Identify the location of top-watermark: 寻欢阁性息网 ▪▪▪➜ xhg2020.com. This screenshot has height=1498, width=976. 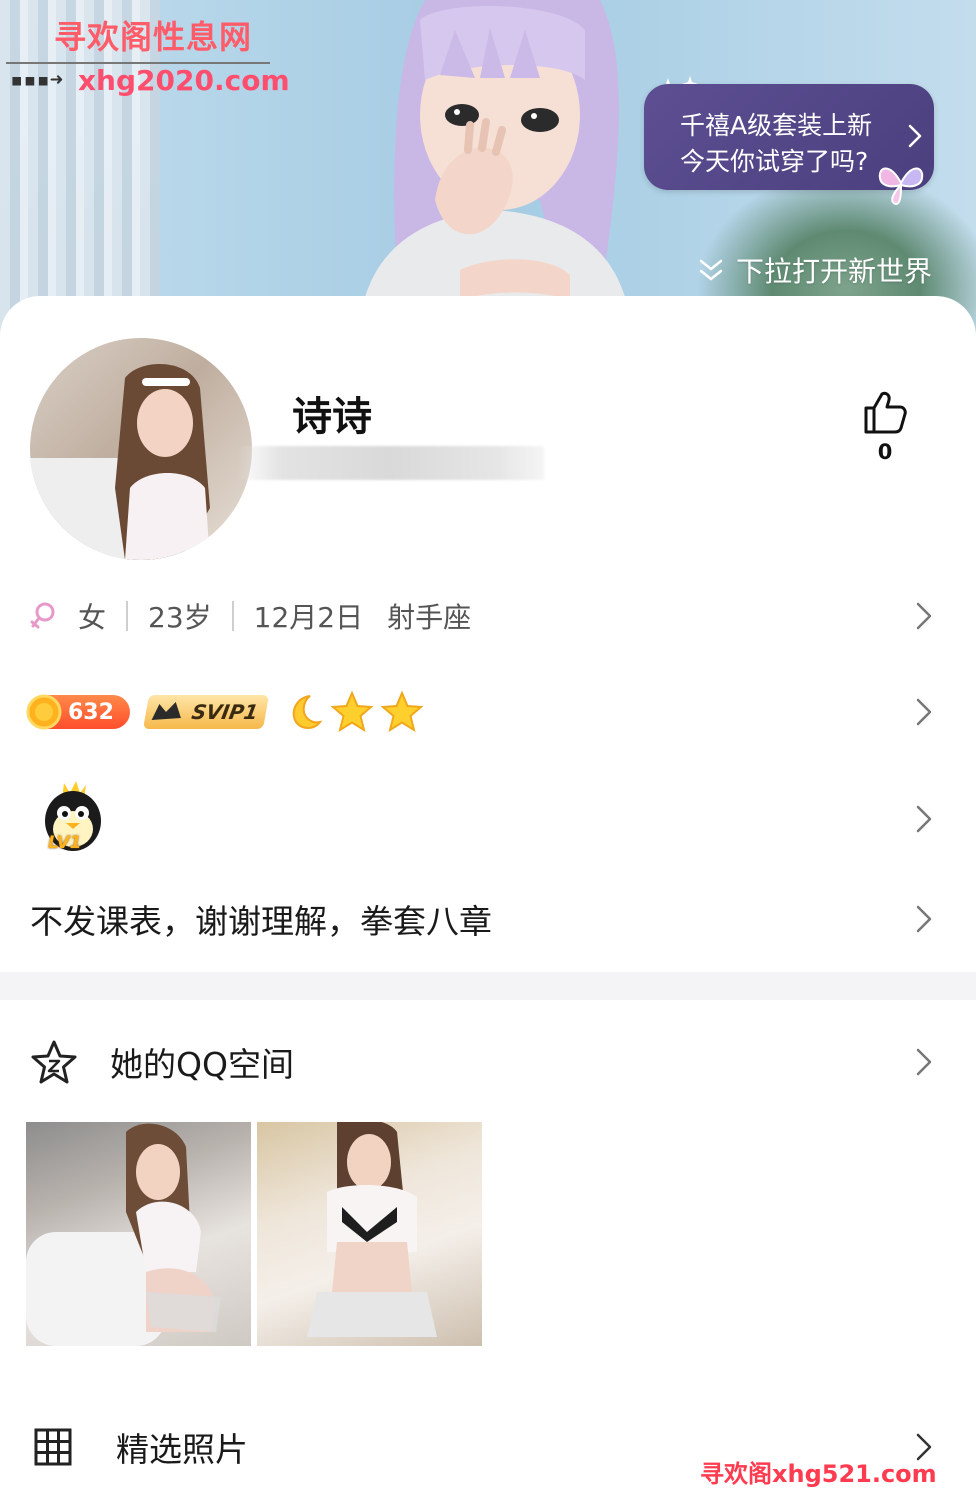
(148, 51).